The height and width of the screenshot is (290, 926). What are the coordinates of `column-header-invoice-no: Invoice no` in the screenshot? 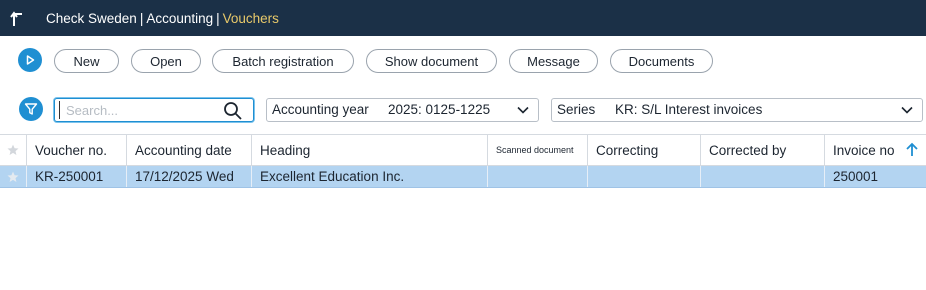 It's located at (875, 150).